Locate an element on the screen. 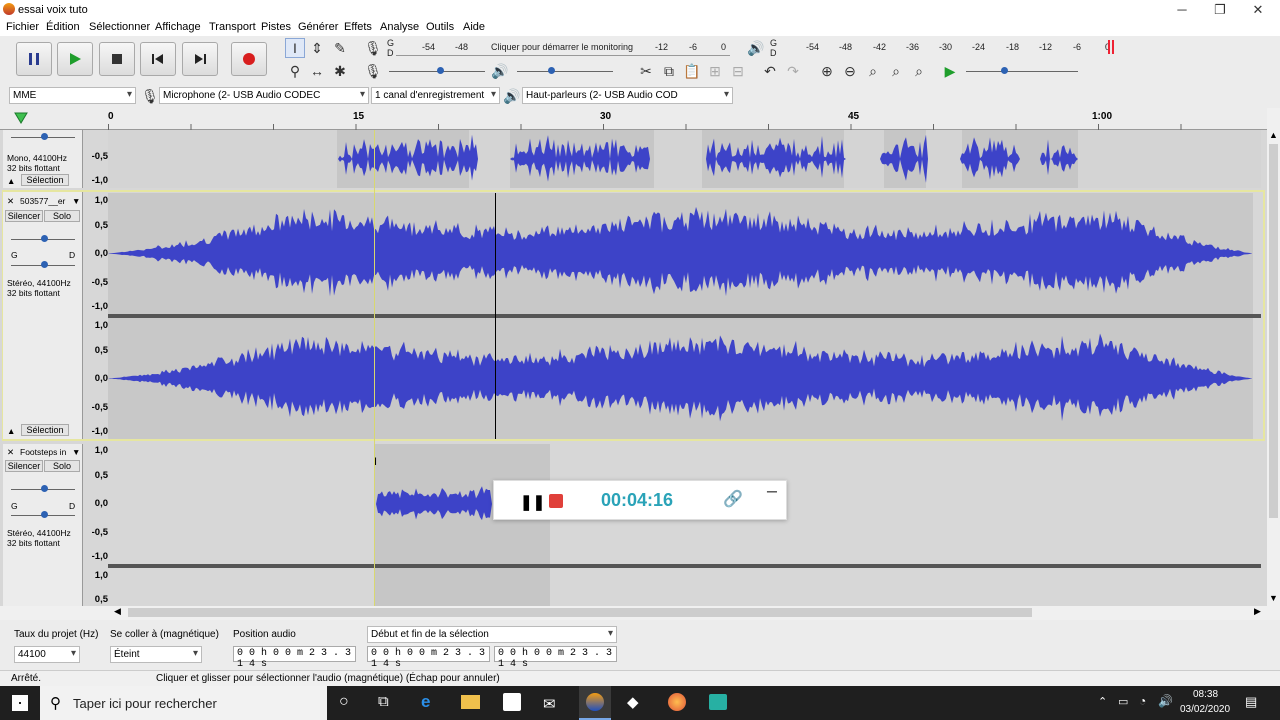 This screenshot has height=720, width=1280. rec-volume-slider is located at coordinates (437, 71).